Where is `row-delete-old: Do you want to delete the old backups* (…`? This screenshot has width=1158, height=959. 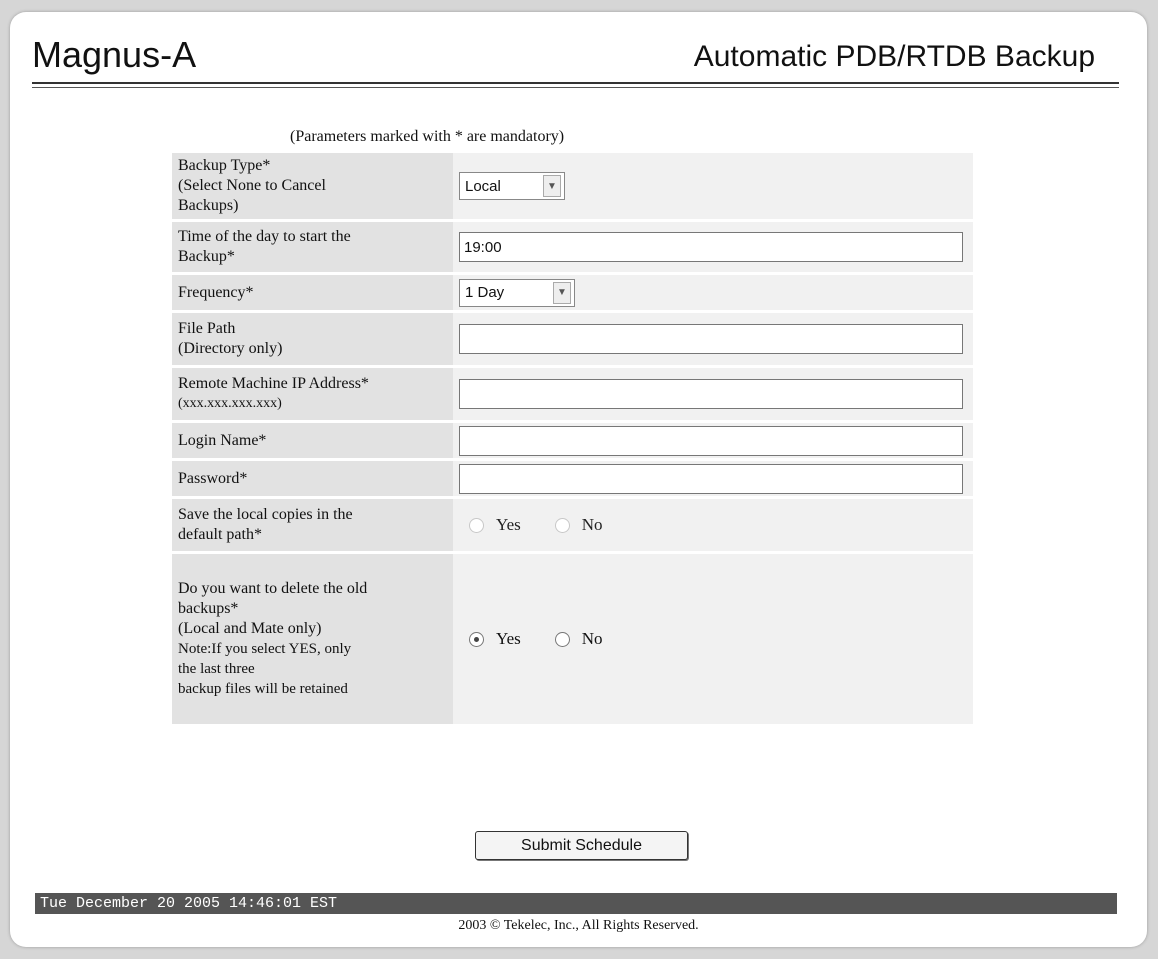
row-delete-old: Do you want to delete the old backups* (… is located at coordinates (572, 639).